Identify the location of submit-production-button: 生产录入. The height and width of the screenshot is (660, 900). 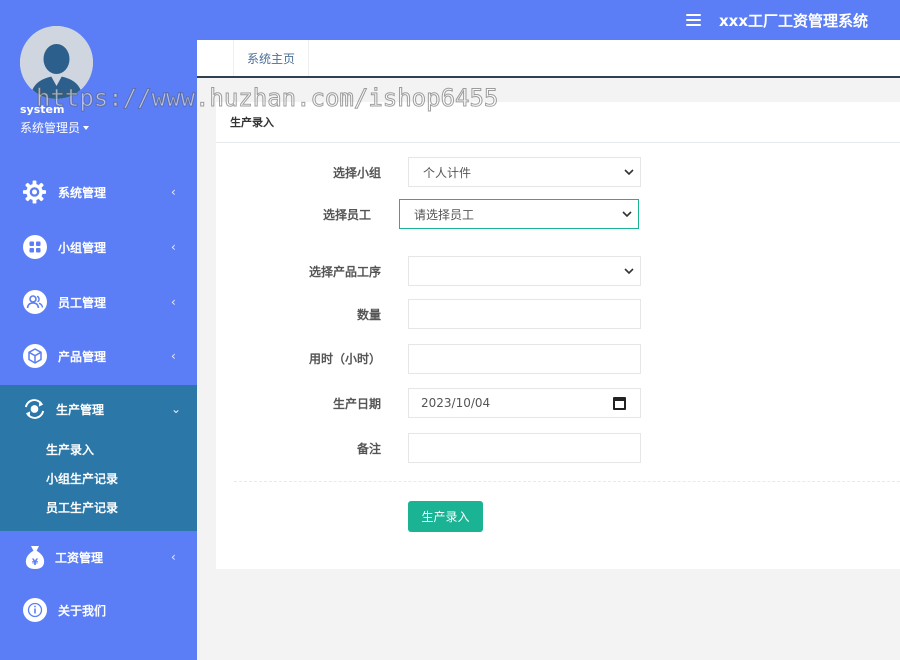
(445, 516).